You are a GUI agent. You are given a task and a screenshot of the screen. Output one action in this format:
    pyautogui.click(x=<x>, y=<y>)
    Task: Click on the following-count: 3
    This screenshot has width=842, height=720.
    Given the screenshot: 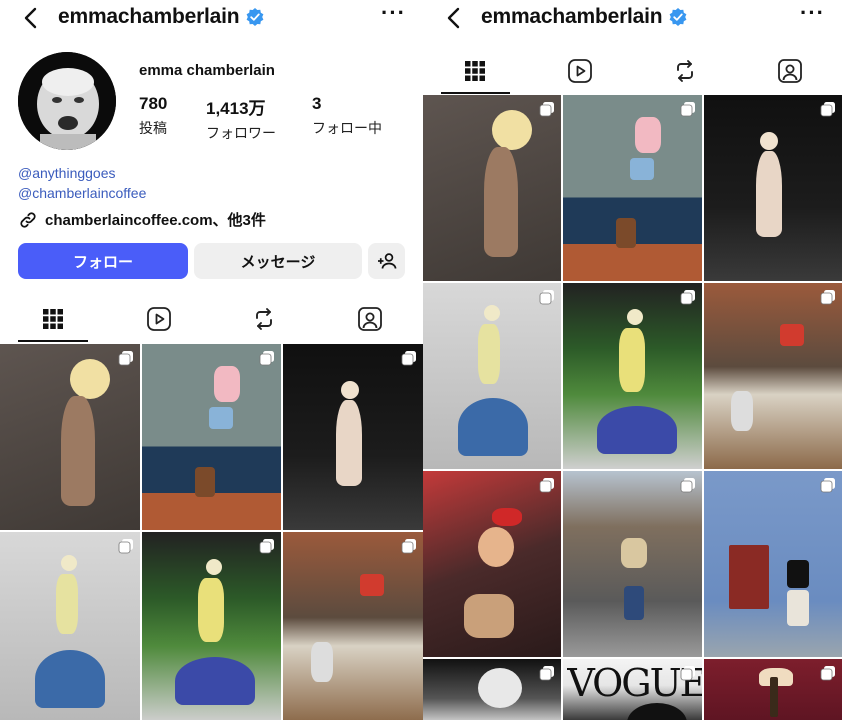 What is the action you would take?
    pyautogui.click(x=317, y=103)
    